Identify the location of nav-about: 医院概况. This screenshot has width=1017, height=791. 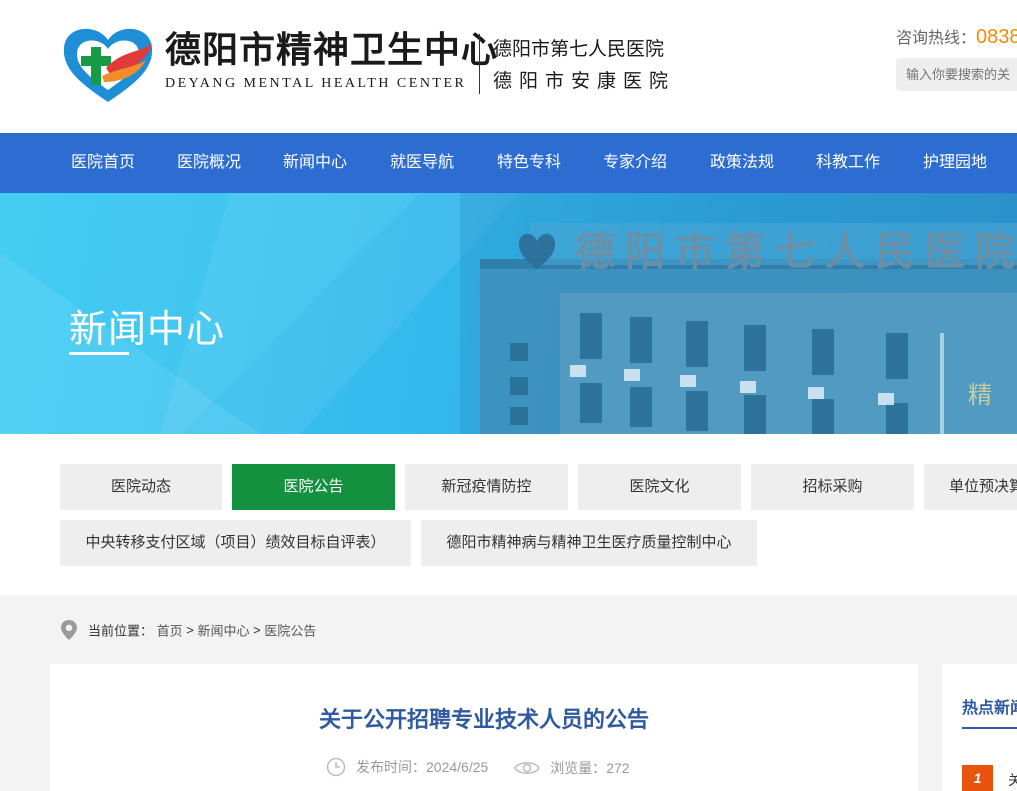
(209, 163).